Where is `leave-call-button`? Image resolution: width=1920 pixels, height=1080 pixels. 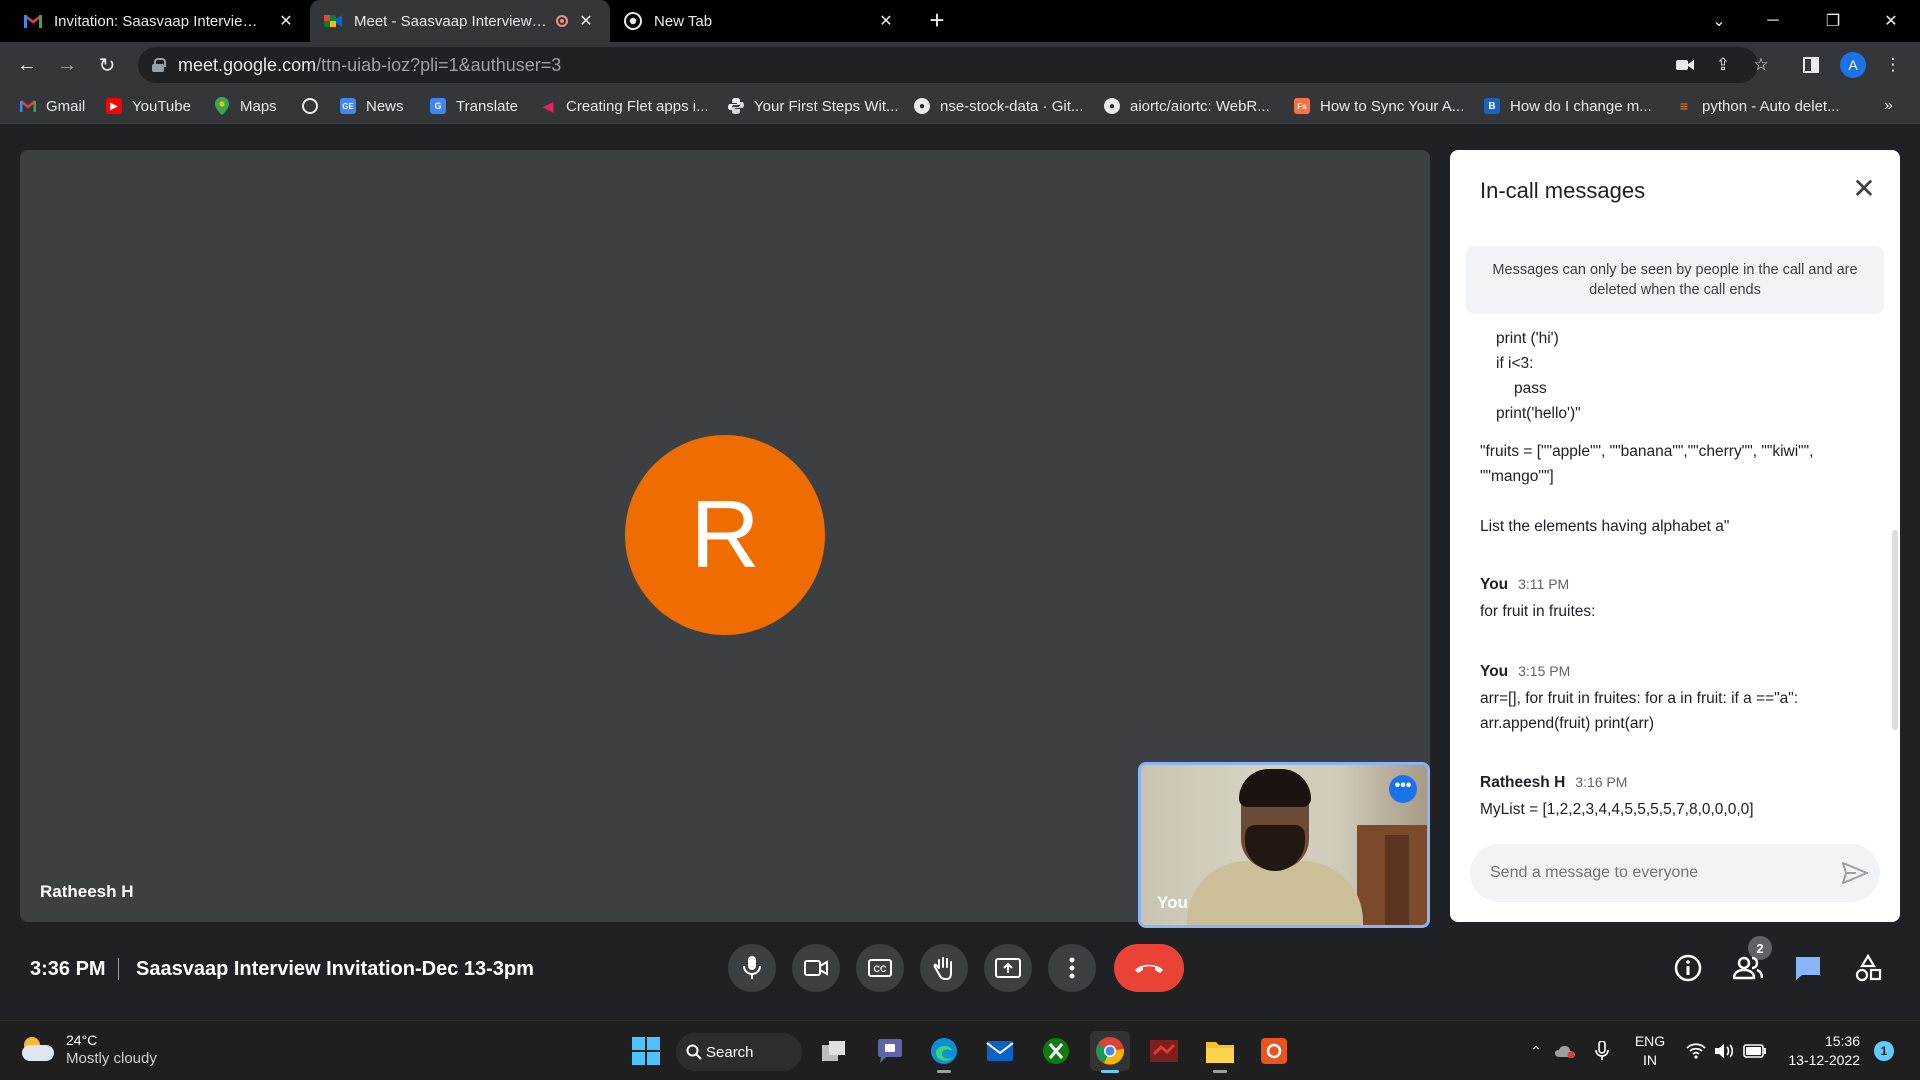 leave-call-button is located at coordinates (1149, 968).